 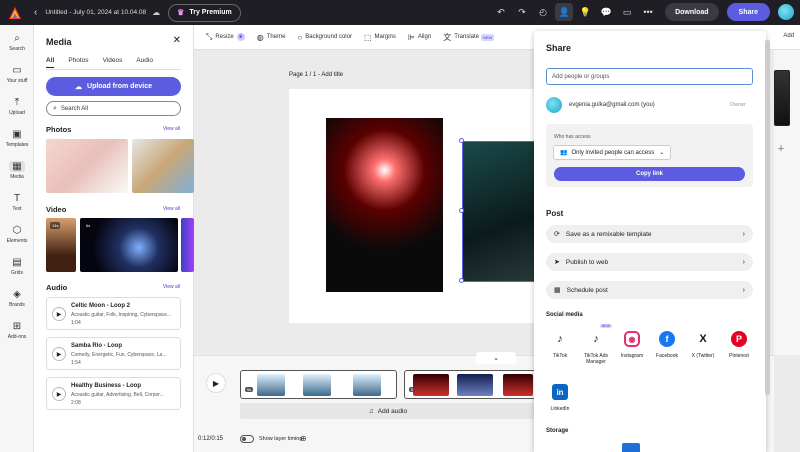 I want to click on nav-search: ⌕ Search, so click(x=17, y=42).